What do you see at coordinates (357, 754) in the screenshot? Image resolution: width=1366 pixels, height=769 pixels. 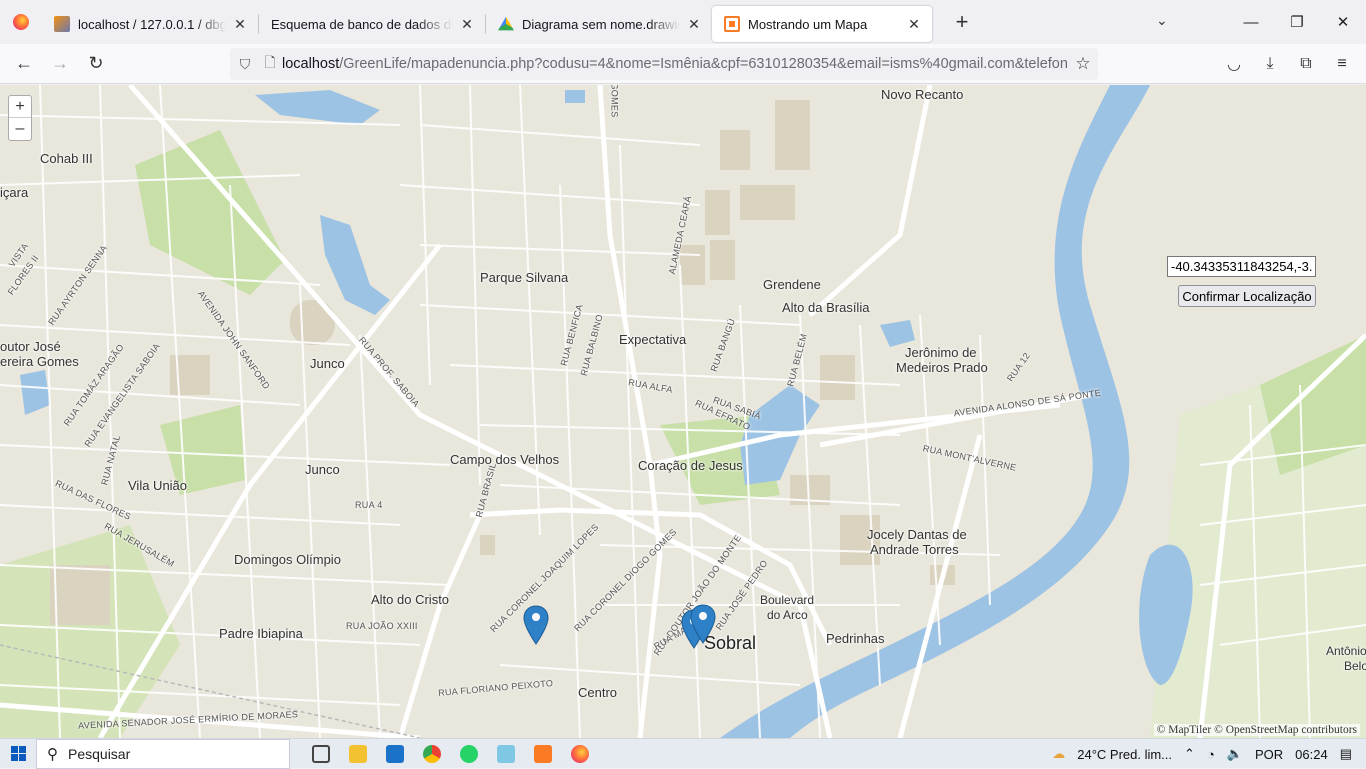 I see `file-explorer-icon` at bounding box center [357, 754].